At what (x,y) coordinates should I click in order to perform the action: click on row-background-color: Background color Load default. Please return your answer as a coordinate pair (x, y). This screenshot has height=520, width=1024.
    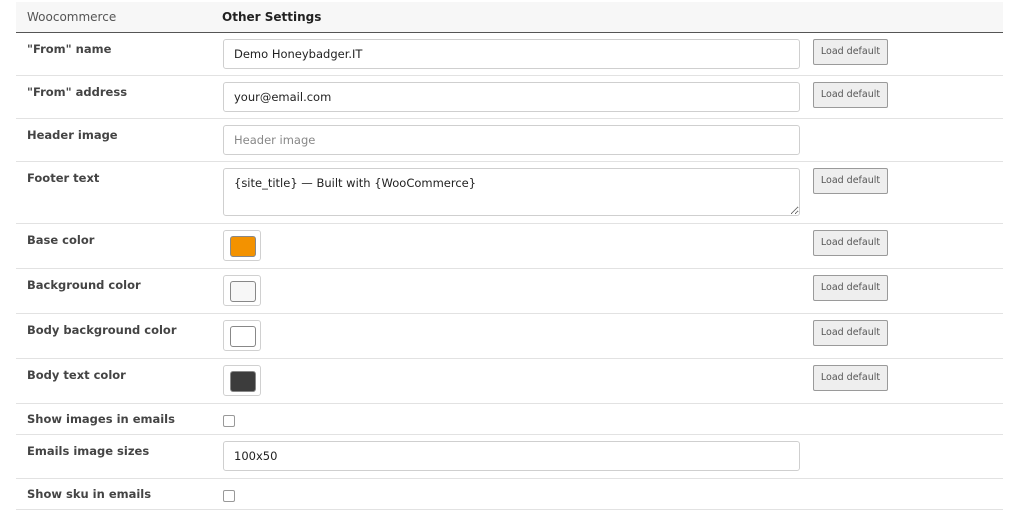
    Looking at the image, I should click on (510, 291).